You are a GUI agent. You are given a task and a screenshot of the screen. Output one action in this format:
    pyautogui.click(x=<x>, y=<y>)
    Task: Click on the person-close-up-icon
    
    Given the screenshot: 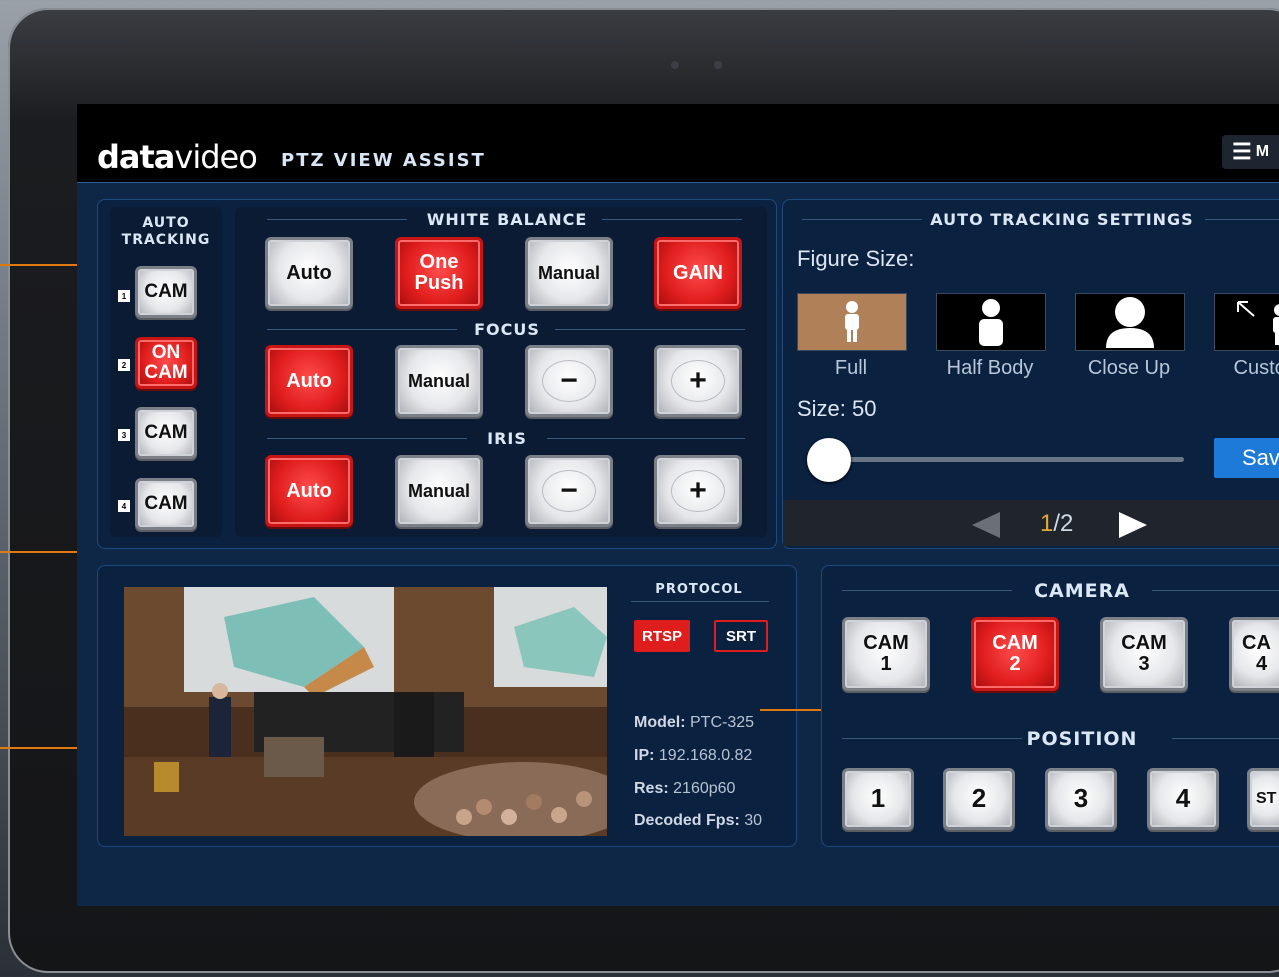 What is the action you would take?
    pyautogui.click(x=1130, y=322)
    